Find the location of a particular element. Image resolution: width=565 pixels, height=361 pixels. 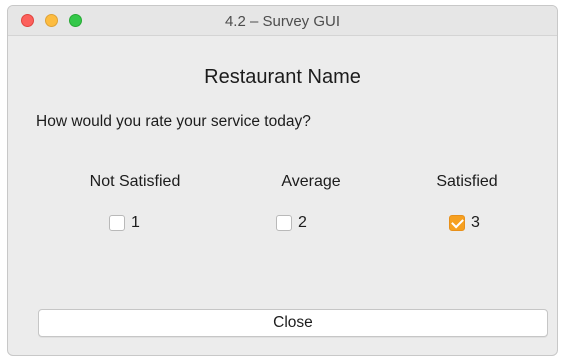

checkmark-icon is located at coordinates (457, 221).